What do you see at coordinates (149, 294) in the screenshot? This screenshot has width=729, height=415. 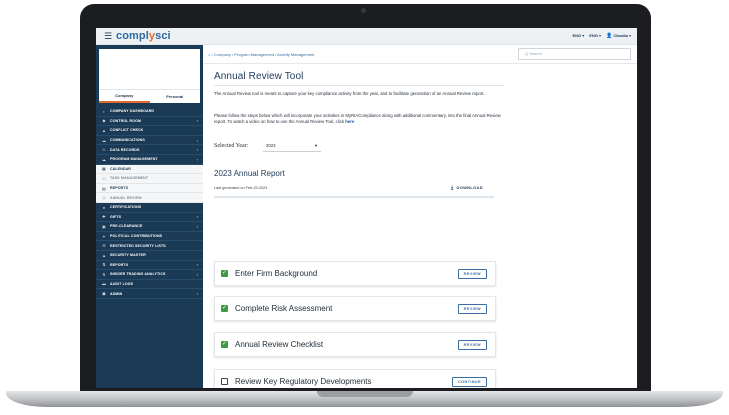 I see `sidebar-item-admin: ◼ ADMIN ›` at bounding box center [149, 294].